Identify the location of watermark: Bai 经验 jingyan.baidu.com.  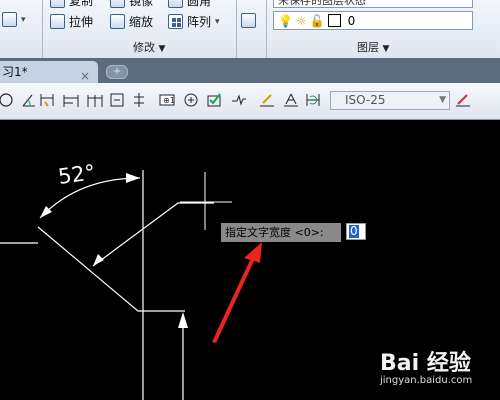
(426, 365).